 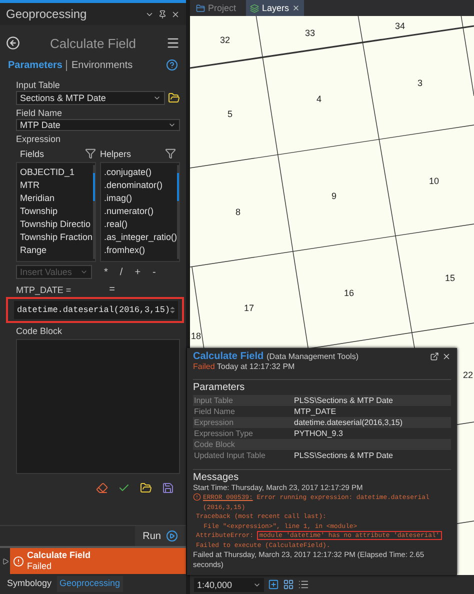 What do you see at coordinates (162, 14) in the screenshot?
I see `pin-icon` at bounding box center [162, 14].